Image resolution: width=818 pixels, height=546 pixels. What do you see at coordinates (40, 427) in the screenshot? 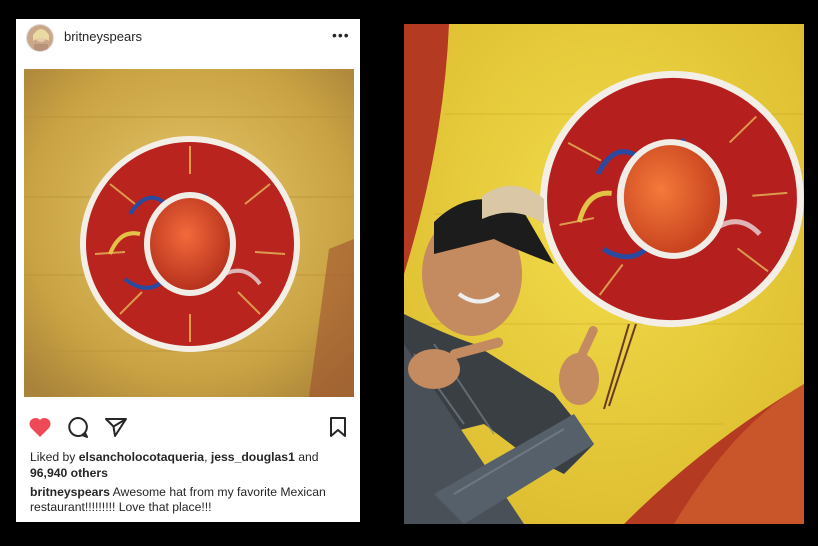
I see `heart-icon` at bounding box center [40, 427].